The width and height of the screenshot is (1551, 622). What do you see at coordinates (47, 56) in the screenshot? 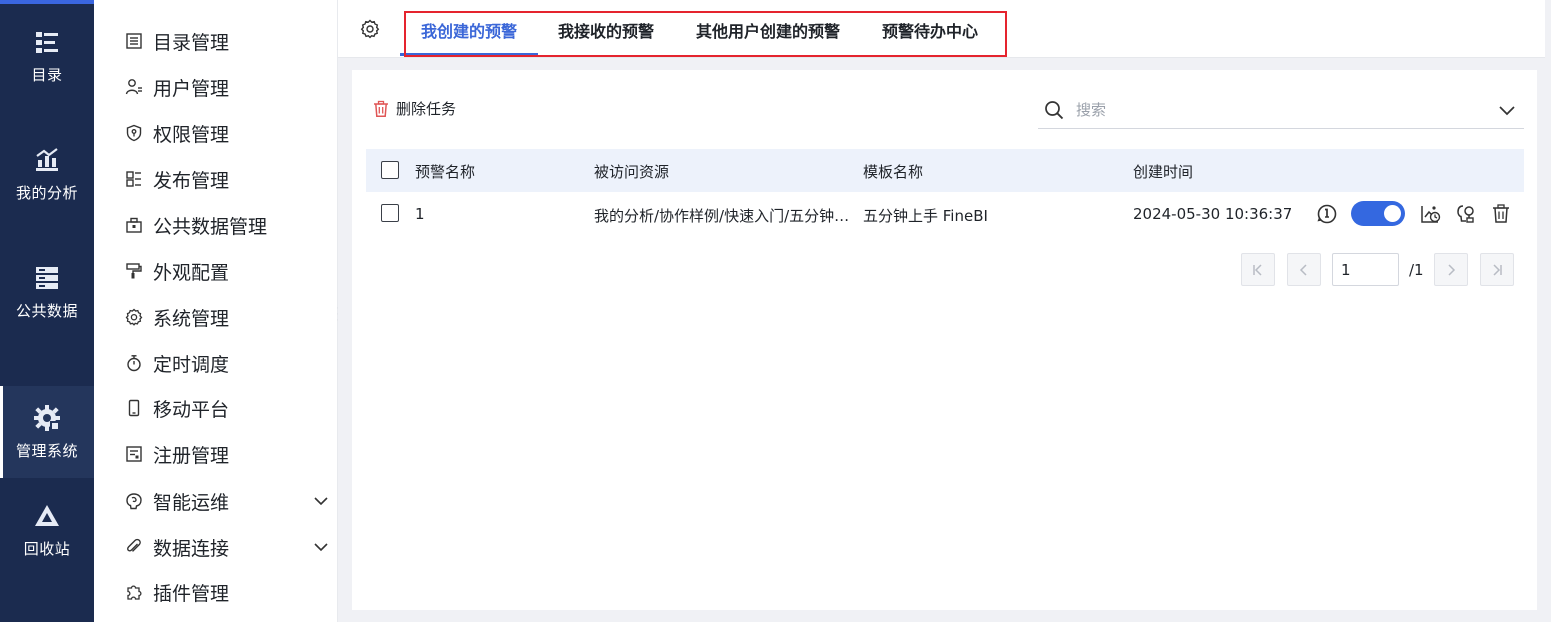
I see `rail-item-catalog: 目录` at bounding box center [47, 56].